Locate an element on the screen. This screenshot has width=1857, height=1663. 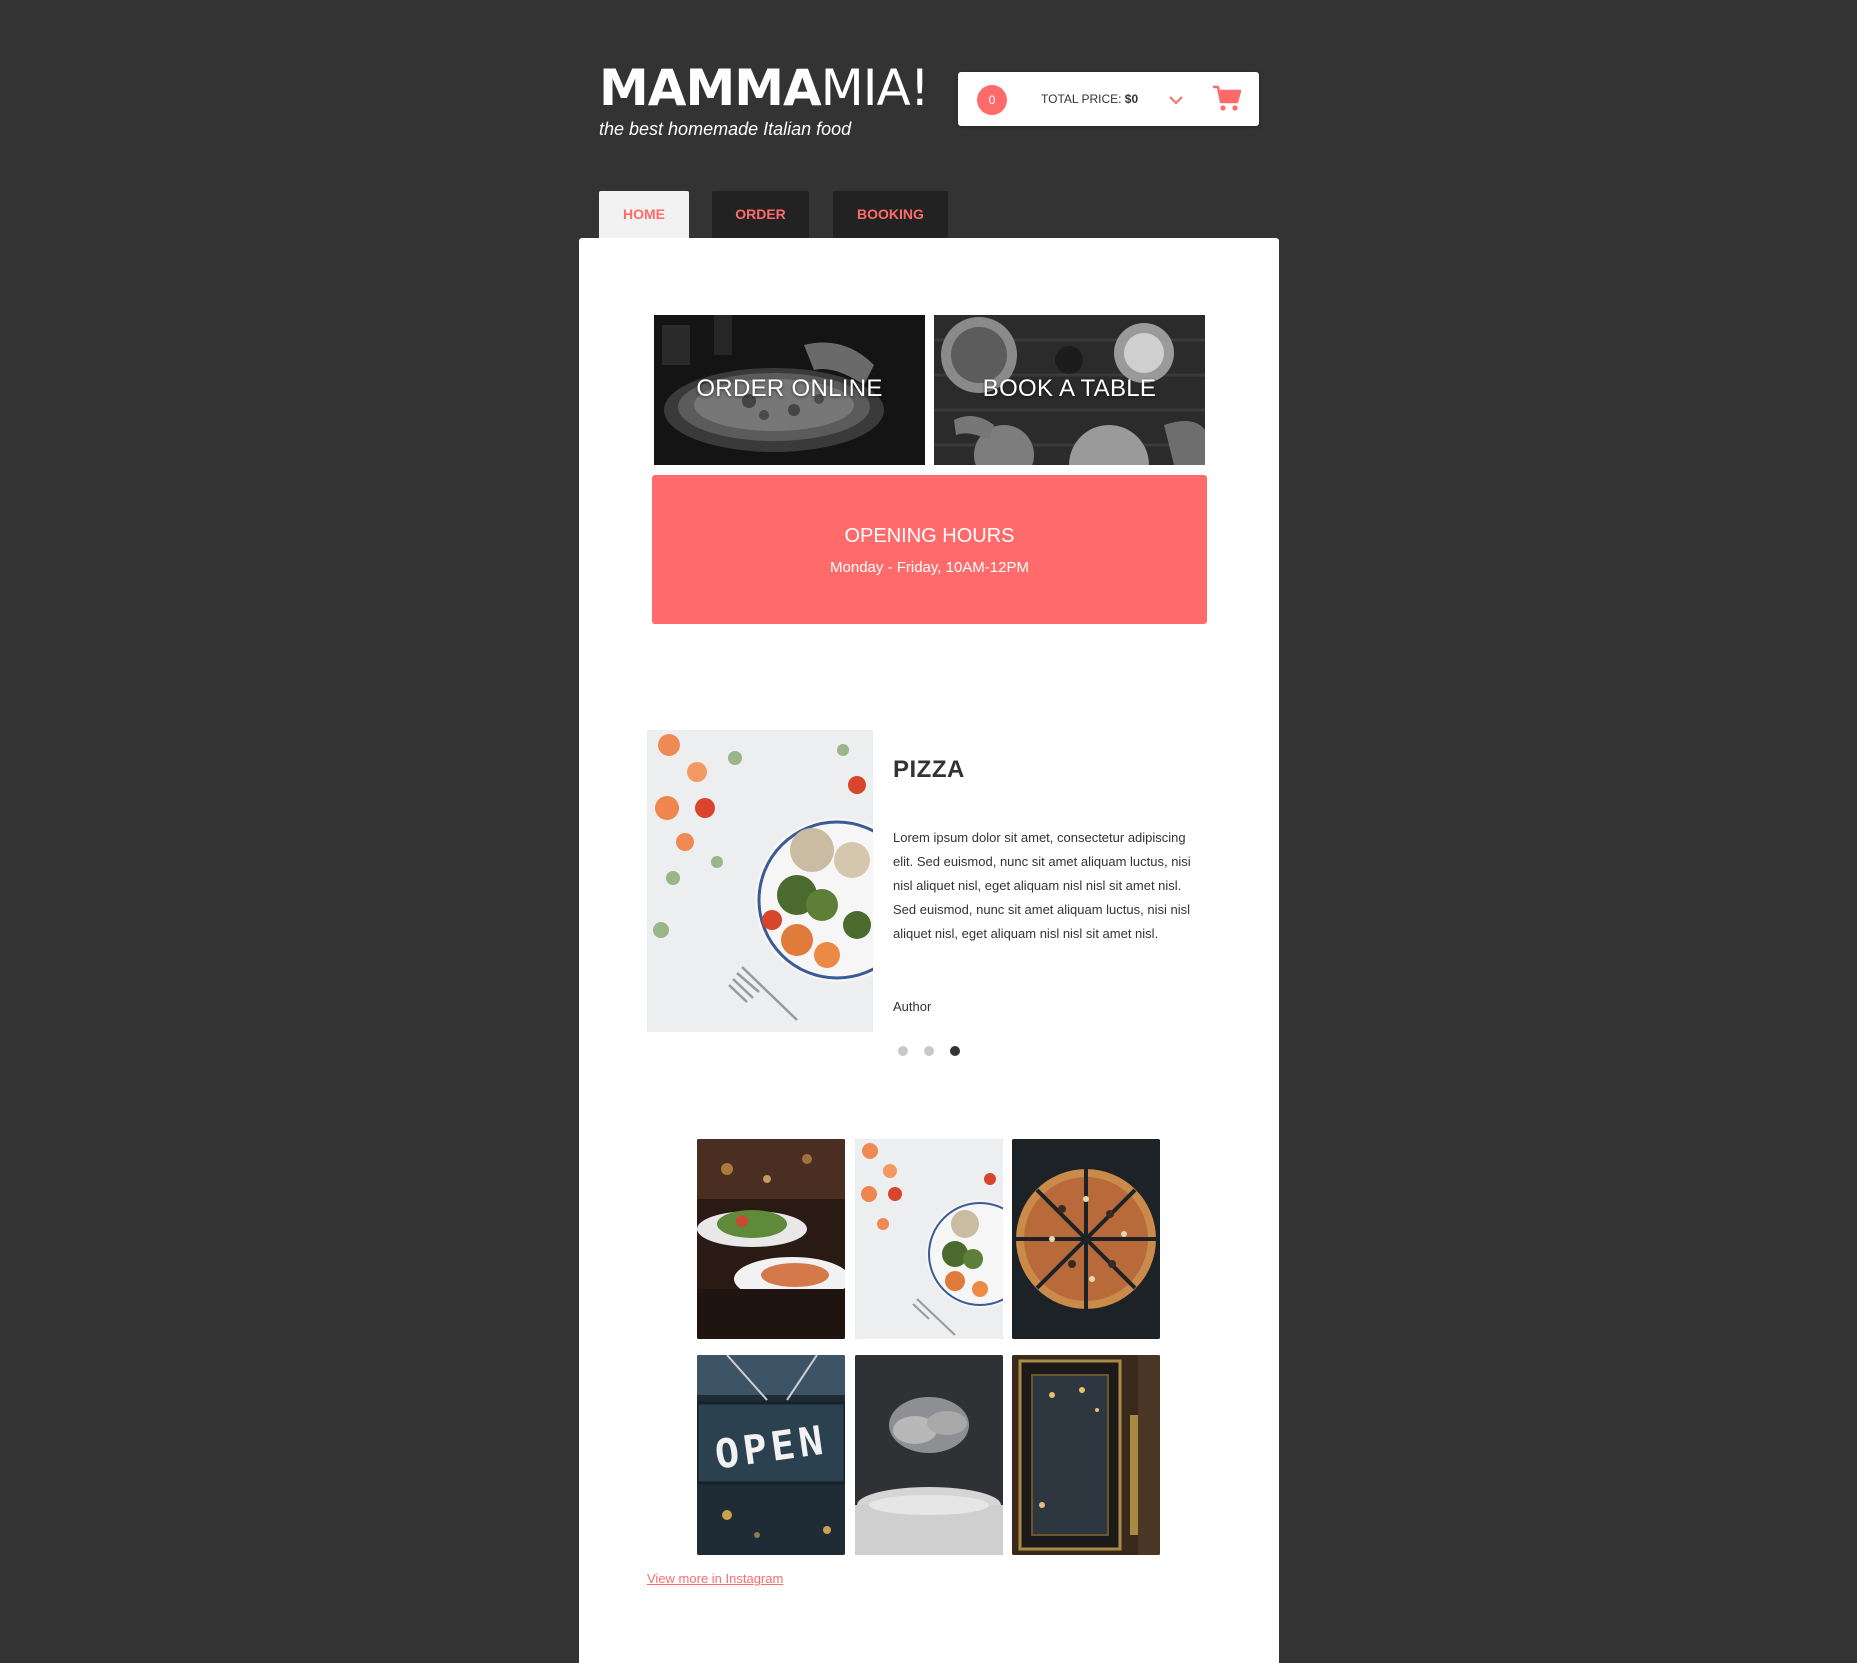
flour-hands-photo is located at coordinates (929, 1455).